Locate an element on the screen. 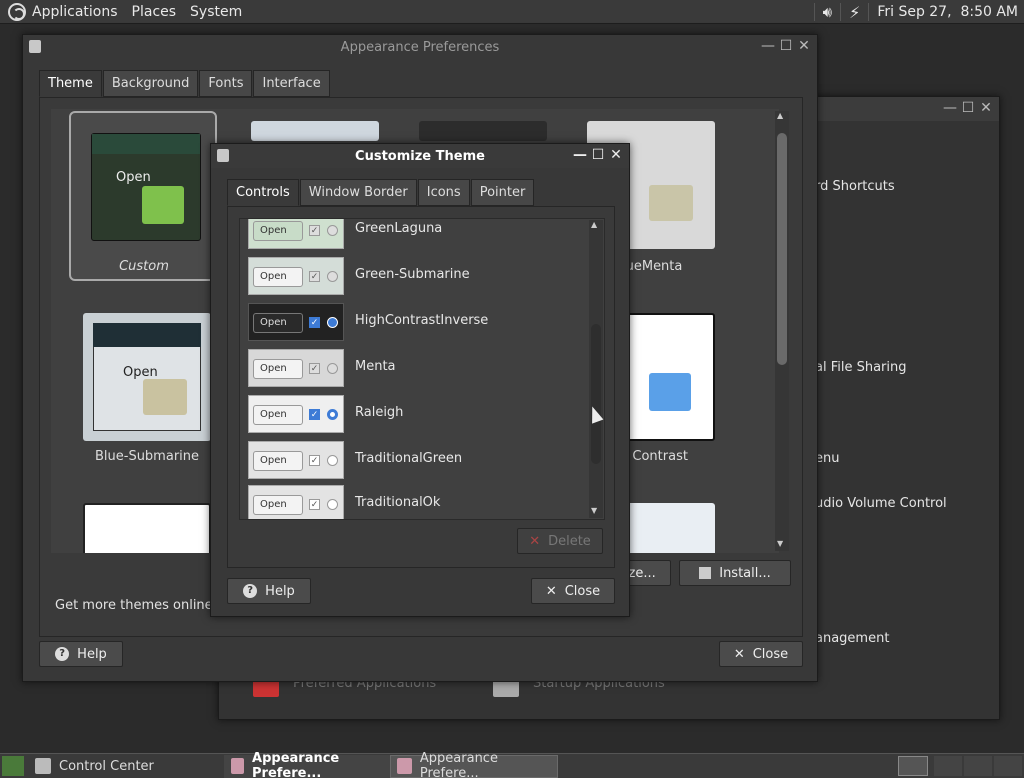 The width and height of the screenshot is (1024, 778). applications-menu: Applications is located at coordinates (75, 12).